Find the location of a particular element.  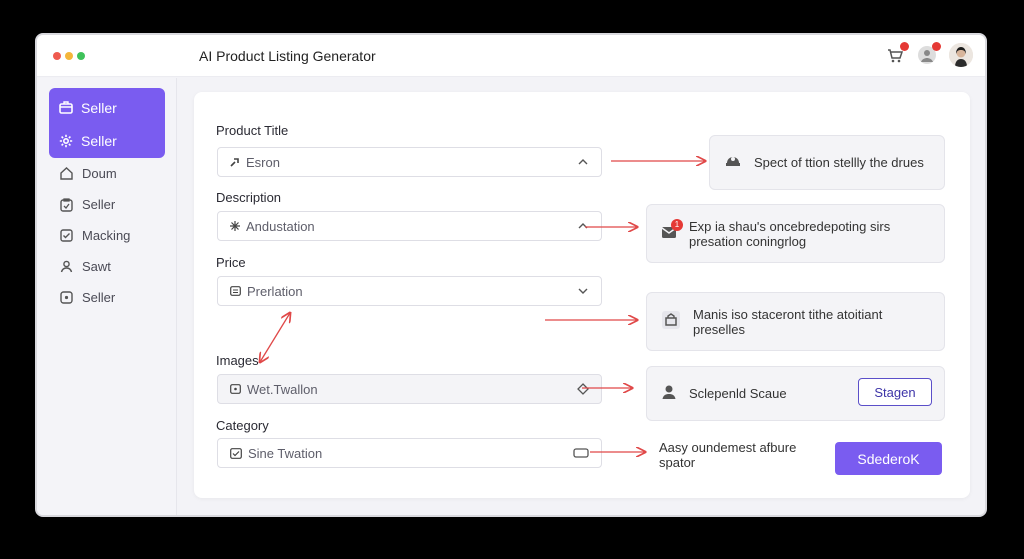

sidebar-item-doum: Doum is located at coordinates (107, 173).